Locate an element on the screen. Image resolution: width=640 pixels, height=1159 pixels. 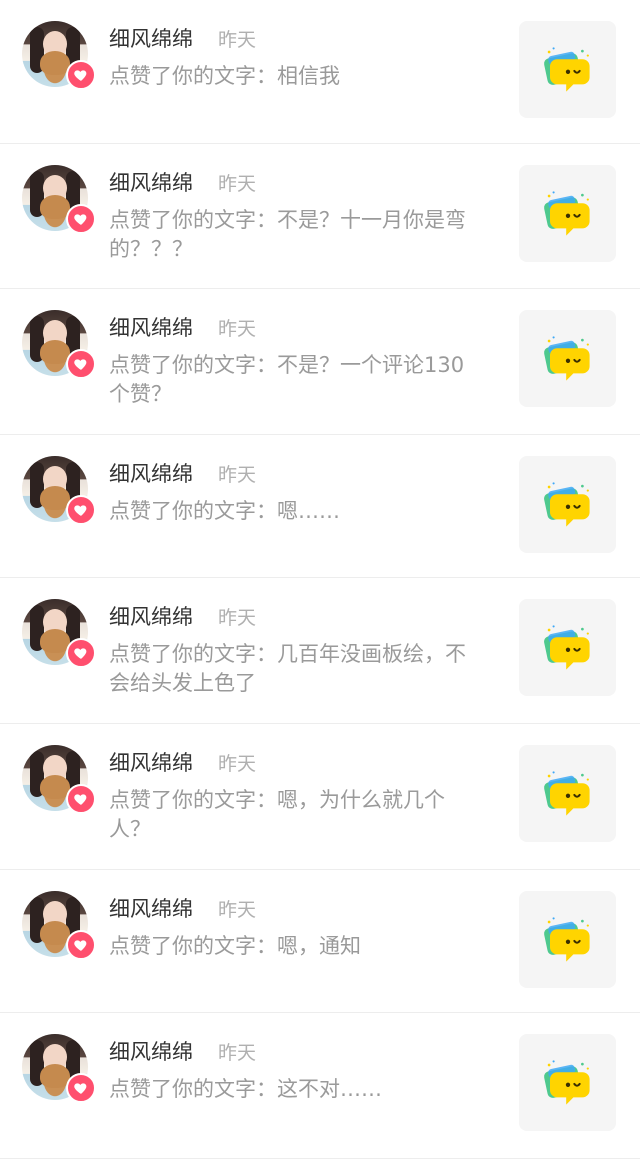
notification-text: 点赞了你的文字：嗯，为什么就几个人？ is located at coordinates (294, 815).